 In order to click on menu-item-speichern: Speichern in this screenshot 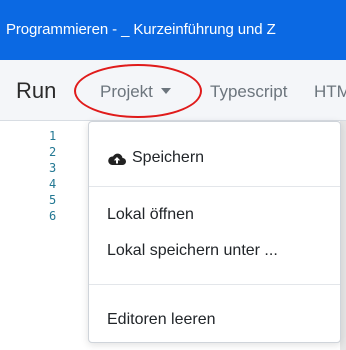, I will do `click(214, 158)`.